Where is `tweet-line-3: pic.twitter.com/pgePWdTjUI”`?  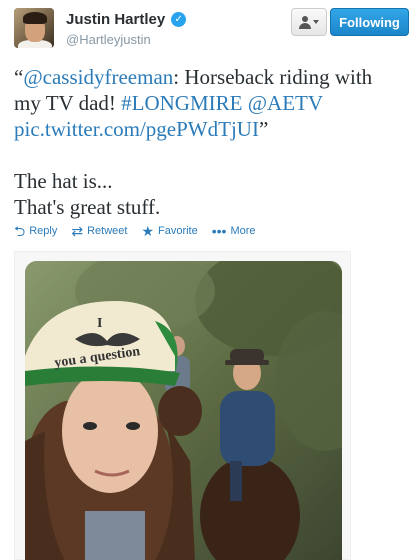 tweet-line-3: pic.twitter.com/pgePWdTjUI” is located at coordinates (211, 129).